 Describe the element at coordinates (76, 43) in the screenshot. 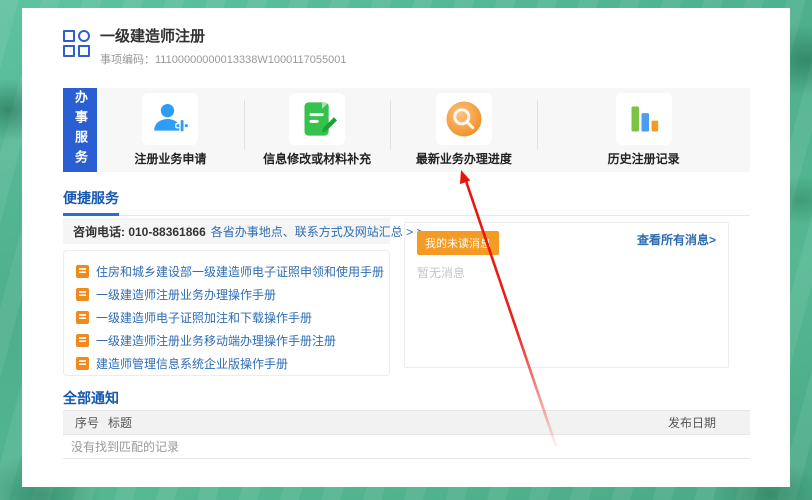

I see `app-logo-icon` at that location.